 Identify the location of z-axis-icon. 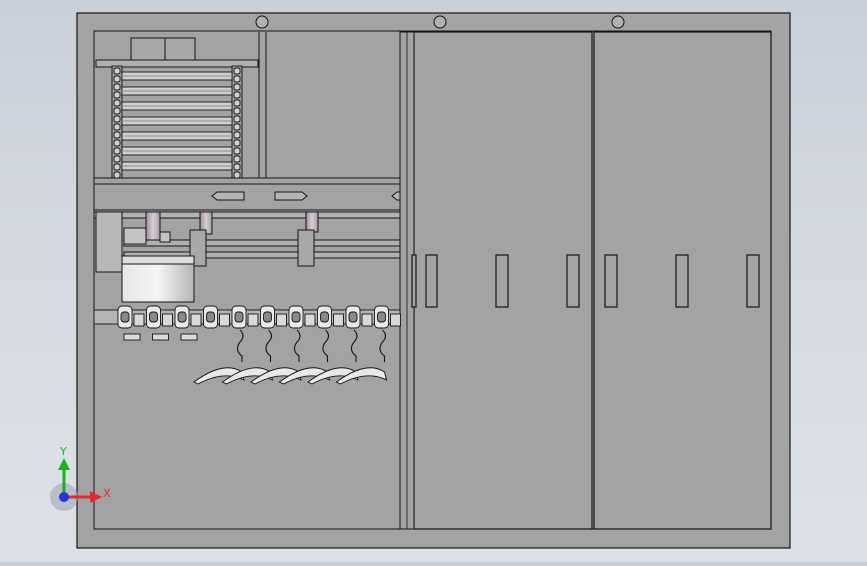
(64, 497).